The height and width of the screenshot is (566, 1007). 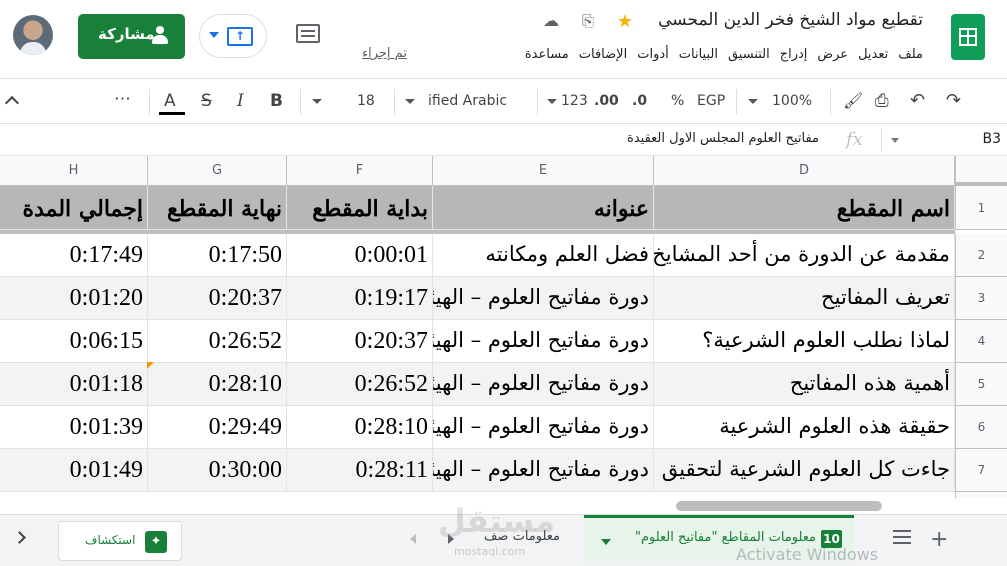 What do you see at coordinates (543, 208) in the screenshot?
I see `header-cell-title: عنوانه` at bounding box center [543, 208].